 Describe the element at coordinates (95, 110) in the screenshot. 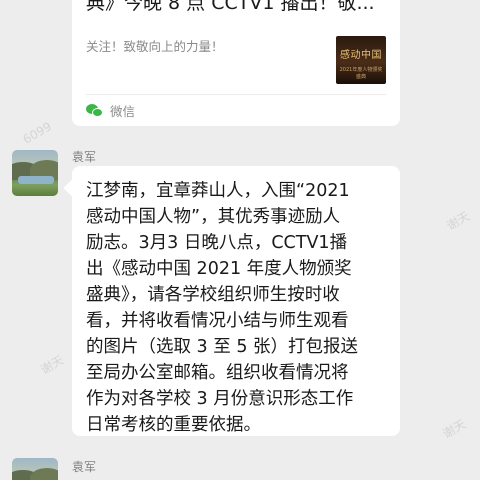

I see `wechat-icon` at that location.